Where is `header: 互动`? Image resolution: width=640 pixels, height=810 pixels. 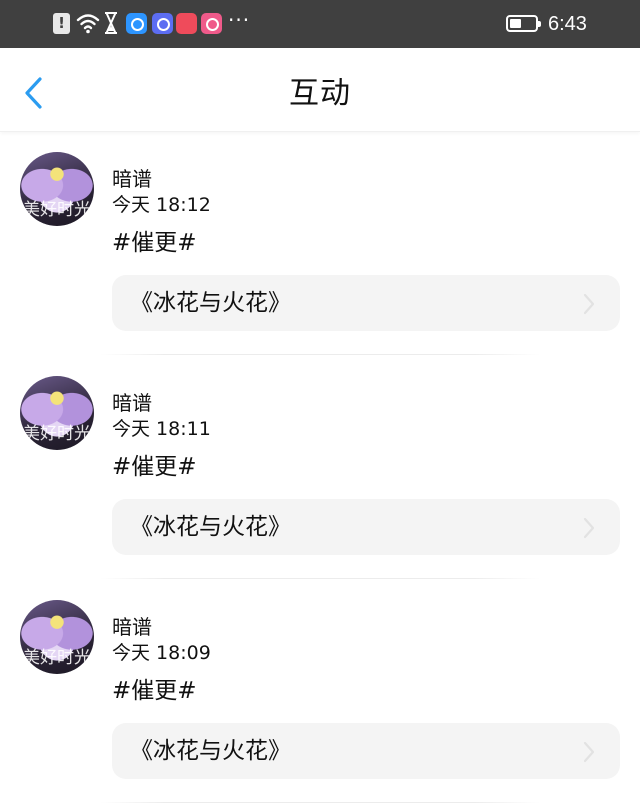
header: 互动 is located at coordinates (320, 90).